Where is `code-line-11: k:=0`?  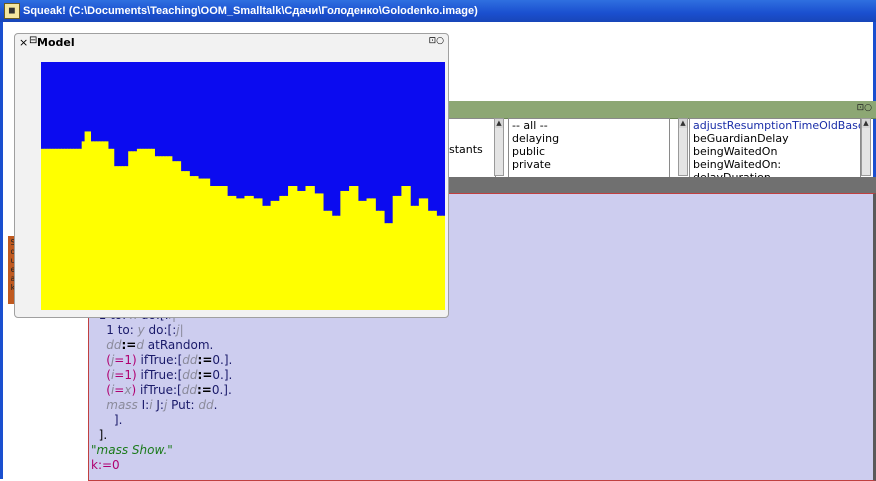
code-line-11: k:=0 is located at coordinates (105, 465).